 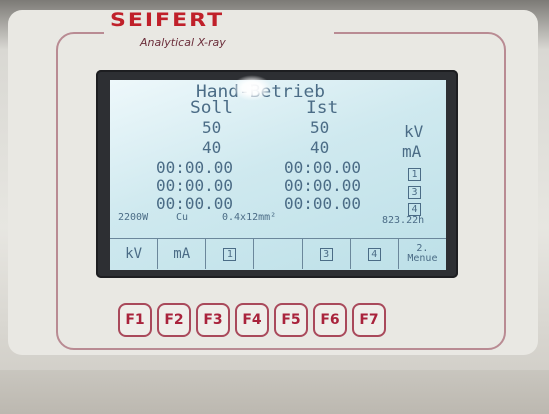 What do you see at coordinates (323, 185) in the screenshot?
I see `timer-2-actual: 00:00.00` at bounding box center [323, 185].